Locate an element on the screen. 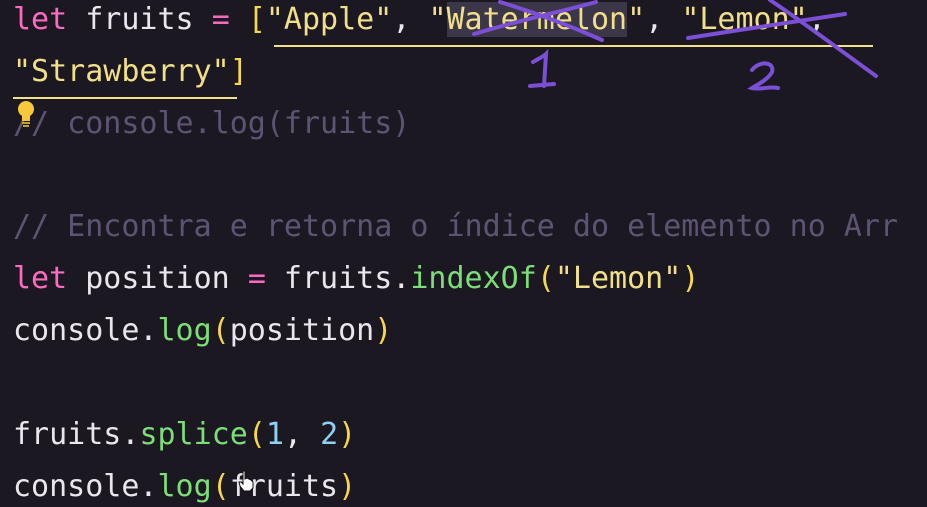 The image size is (927, 507). code-token-number: 1 is located at coordinates (274, 434).